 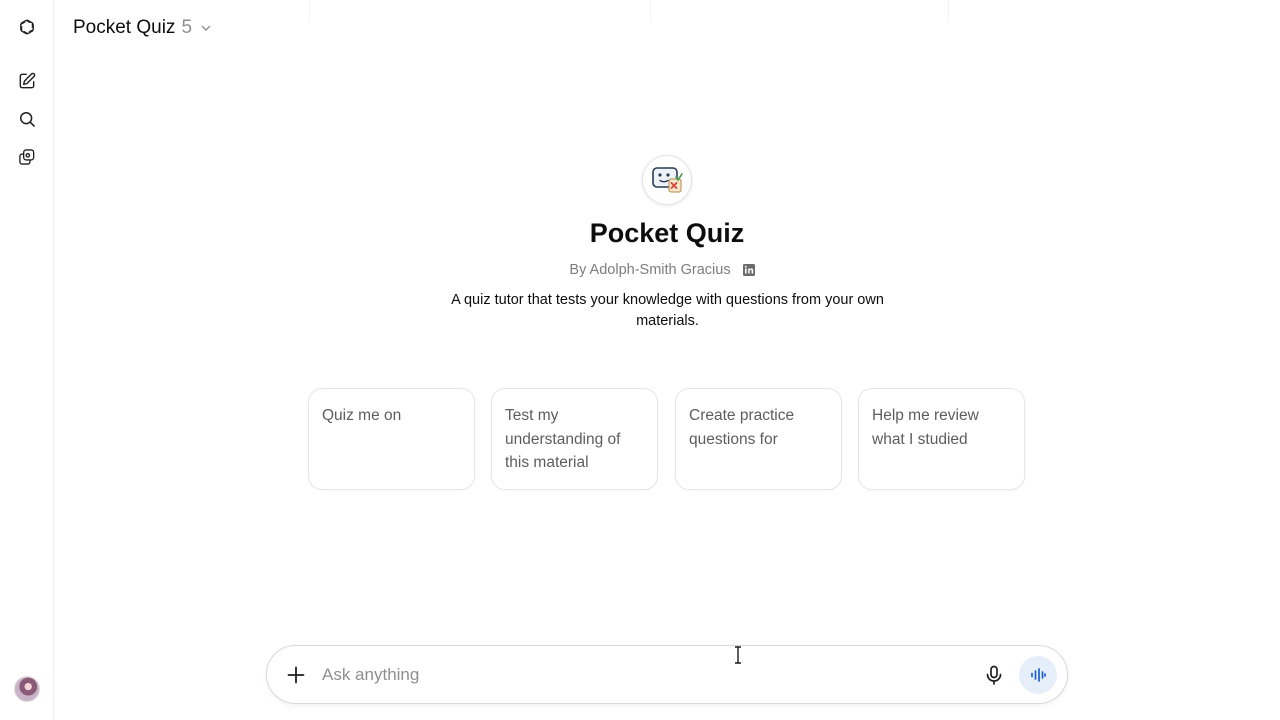 I want to click on gpt-avatar-icon, so click(x=667, y=180).